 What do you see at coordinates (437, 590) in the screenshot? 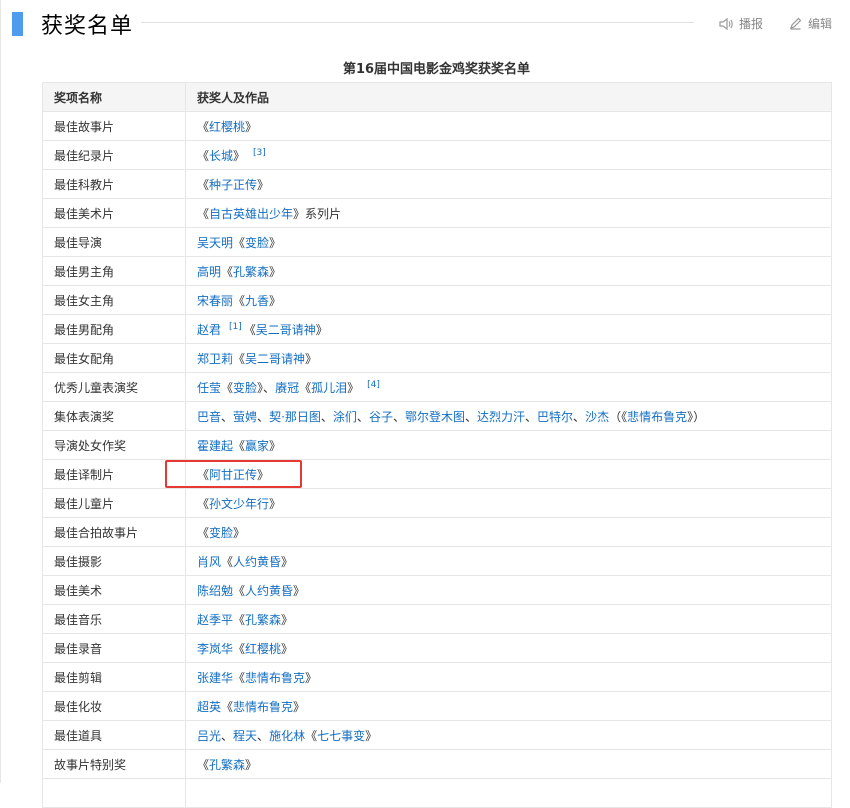
I see `table-row: 最佳美术 陈绍勉《人约黄昏》` at bounding box center [437, 590].